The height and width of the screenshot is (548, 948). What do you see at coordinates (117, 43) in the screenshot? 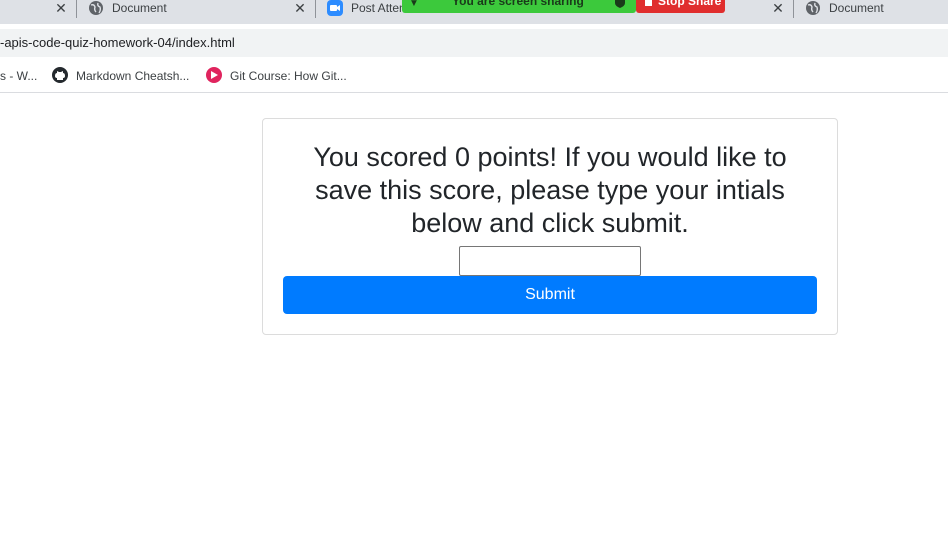
I see `url-text: -apis-code-quiz-homework-04/index.html` at bounding box center [117, 43].